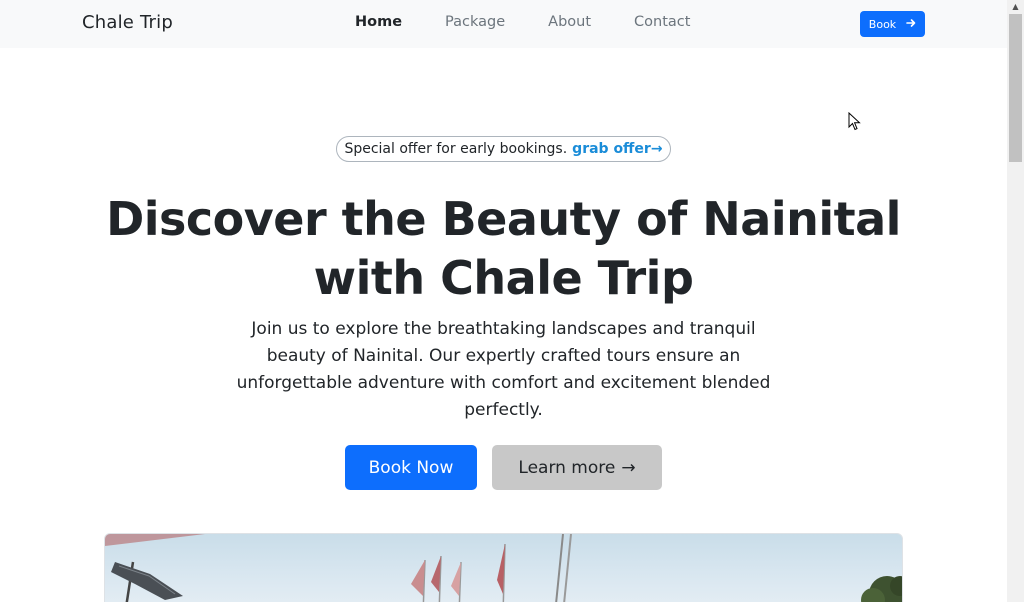  What do you see at coordinates (569, 22) in the screenshot?
I see `nav-link-about: About` at bounding box center [569, 22].